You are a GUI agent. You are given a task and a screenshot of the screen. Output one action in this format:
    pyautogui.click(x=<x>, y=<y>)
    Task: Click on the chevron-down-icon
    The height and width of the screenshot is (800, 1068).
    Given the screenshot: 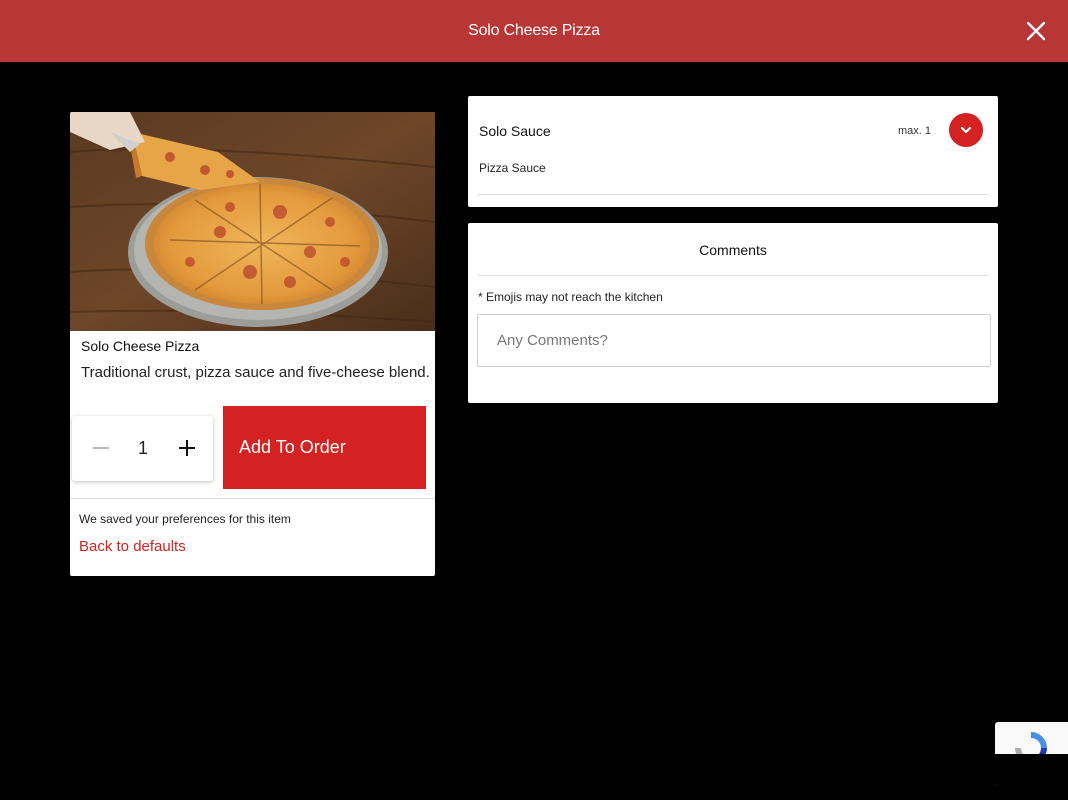 What is the action you would take?
    pyautogui.click(x=966, y=130)
    